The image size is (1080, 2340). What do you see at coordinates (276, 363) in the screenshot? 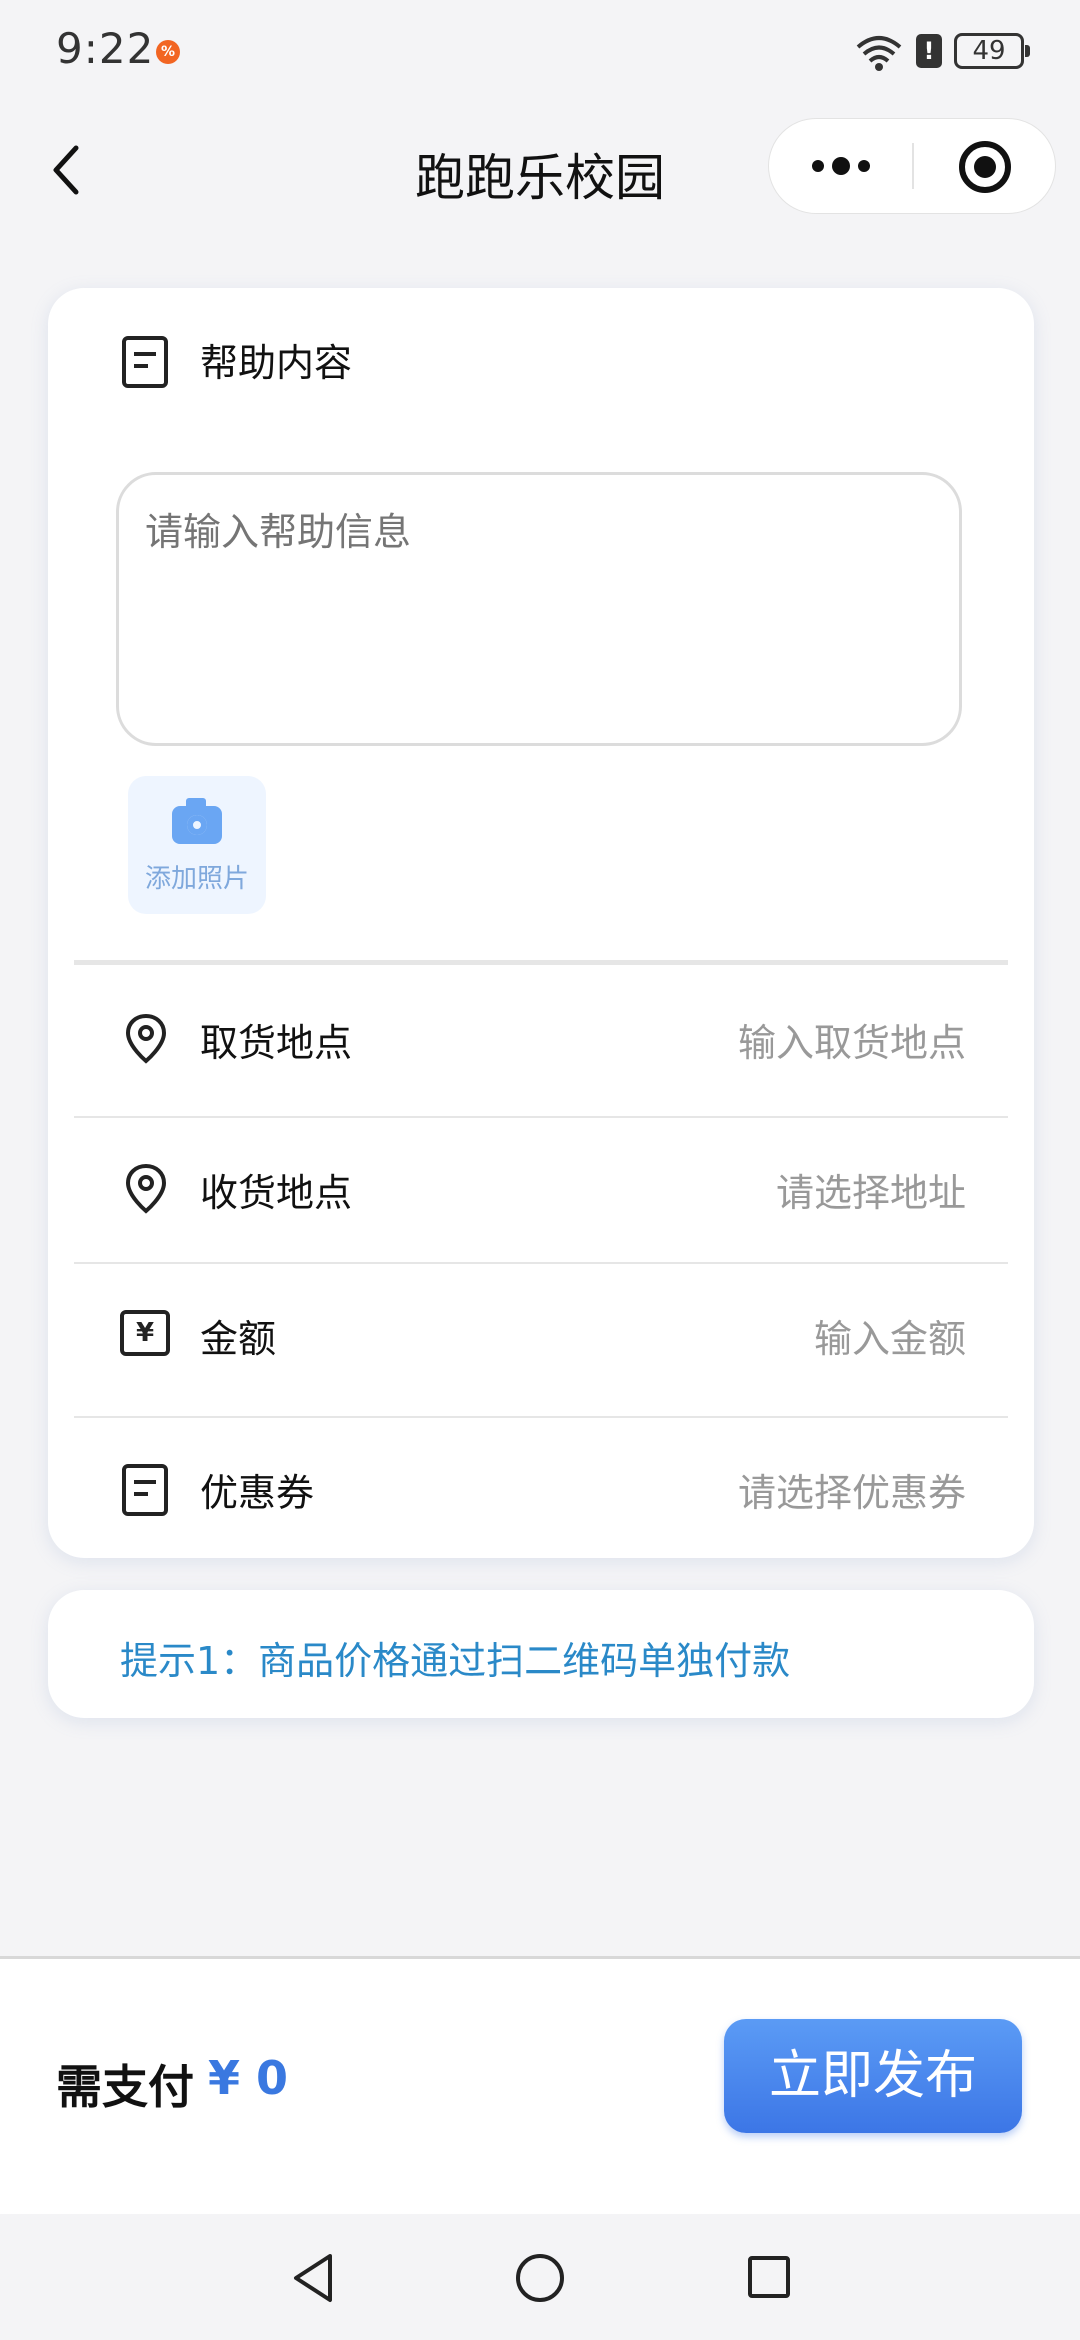
I see `help-content-label: 帮助内容` at bounding box center [276, 363].